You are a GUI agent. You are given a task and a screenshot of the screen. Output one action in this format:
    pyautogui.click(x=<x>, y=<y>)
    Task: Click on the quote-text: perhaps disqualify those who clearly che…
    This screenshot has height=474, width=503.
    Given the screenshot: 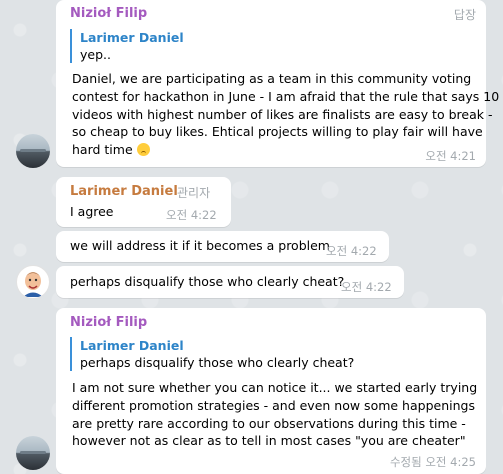 What is the action you would take?
    pyautogui.click(x=217, y=362)
    